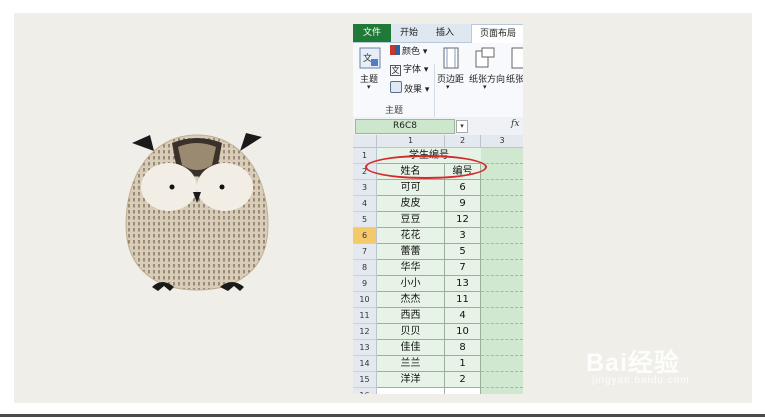 Image resolution: width=765 pixels, height=419 pixels. Describe the element at coordinates (372, 33) in the screenshot. I see `tab-file: 文件` at that location.